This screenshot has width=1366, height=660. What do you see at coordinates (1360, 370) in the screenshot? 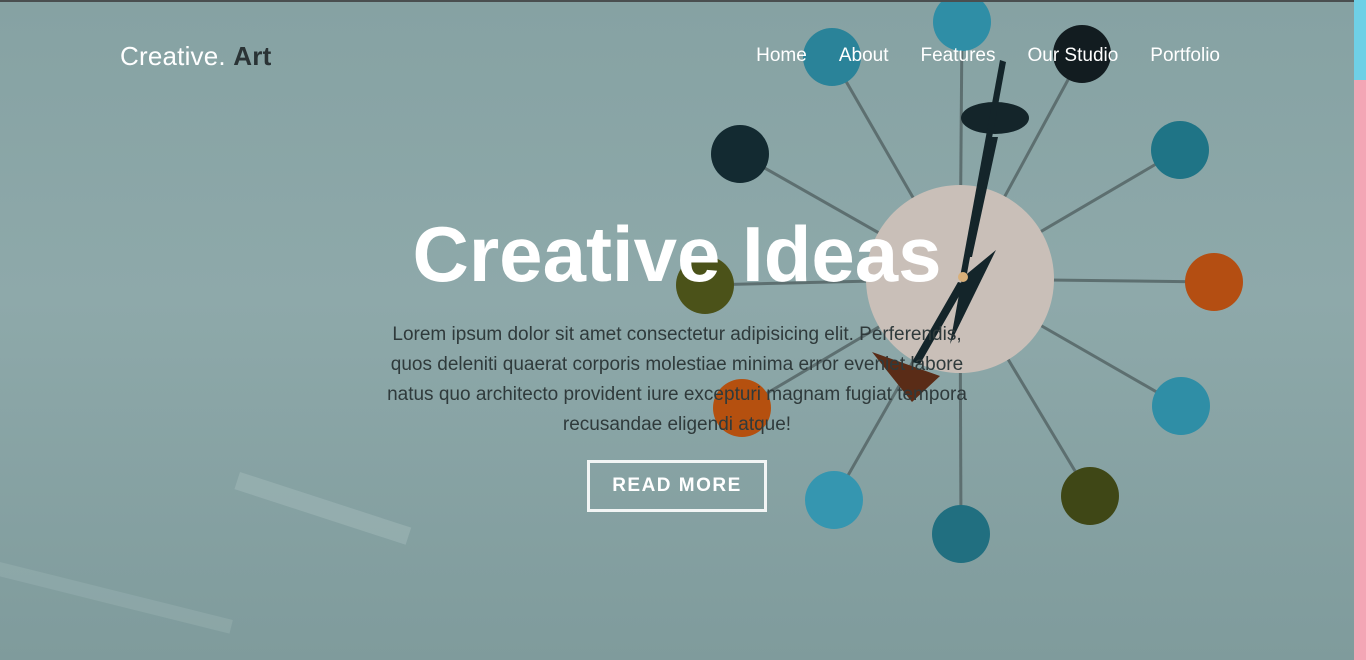
I see `scroll-accent-bottom` at bounding box center [1360, 370].